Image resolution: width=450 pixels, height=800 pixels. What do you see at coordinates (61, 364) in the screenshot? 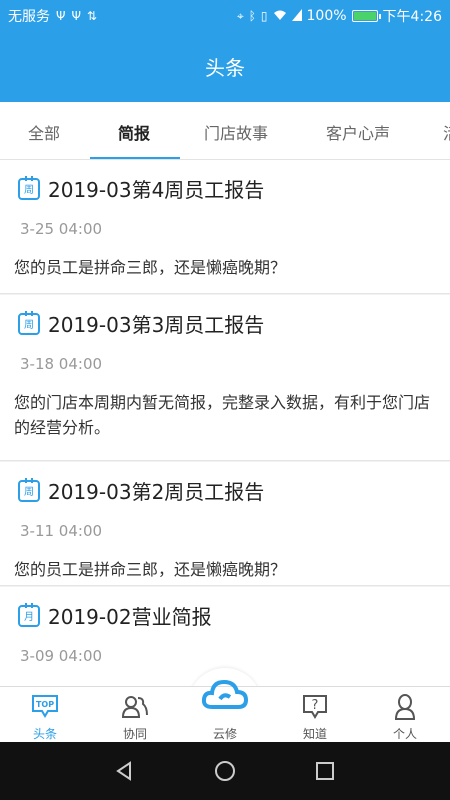
I see `item-time: 3-18 04:00` at bounding box center [61, 364].